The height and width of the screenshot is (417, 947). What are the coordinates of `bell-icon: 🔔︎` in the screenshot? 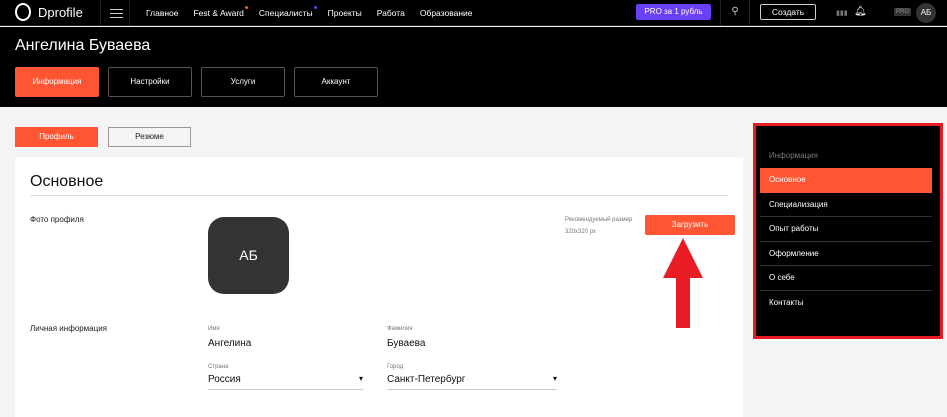 It's located at (860, 11).